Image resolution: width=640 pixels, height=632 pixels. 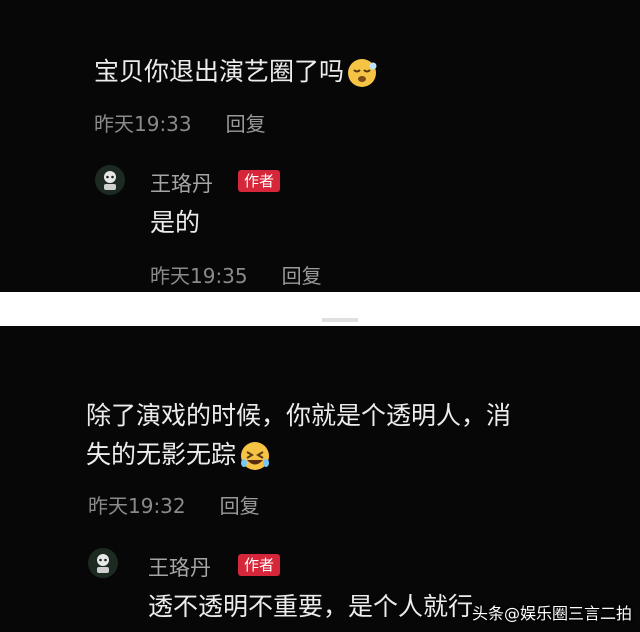 I want to click on comment-time: 昨天19:32, so click(x=137, y=506).